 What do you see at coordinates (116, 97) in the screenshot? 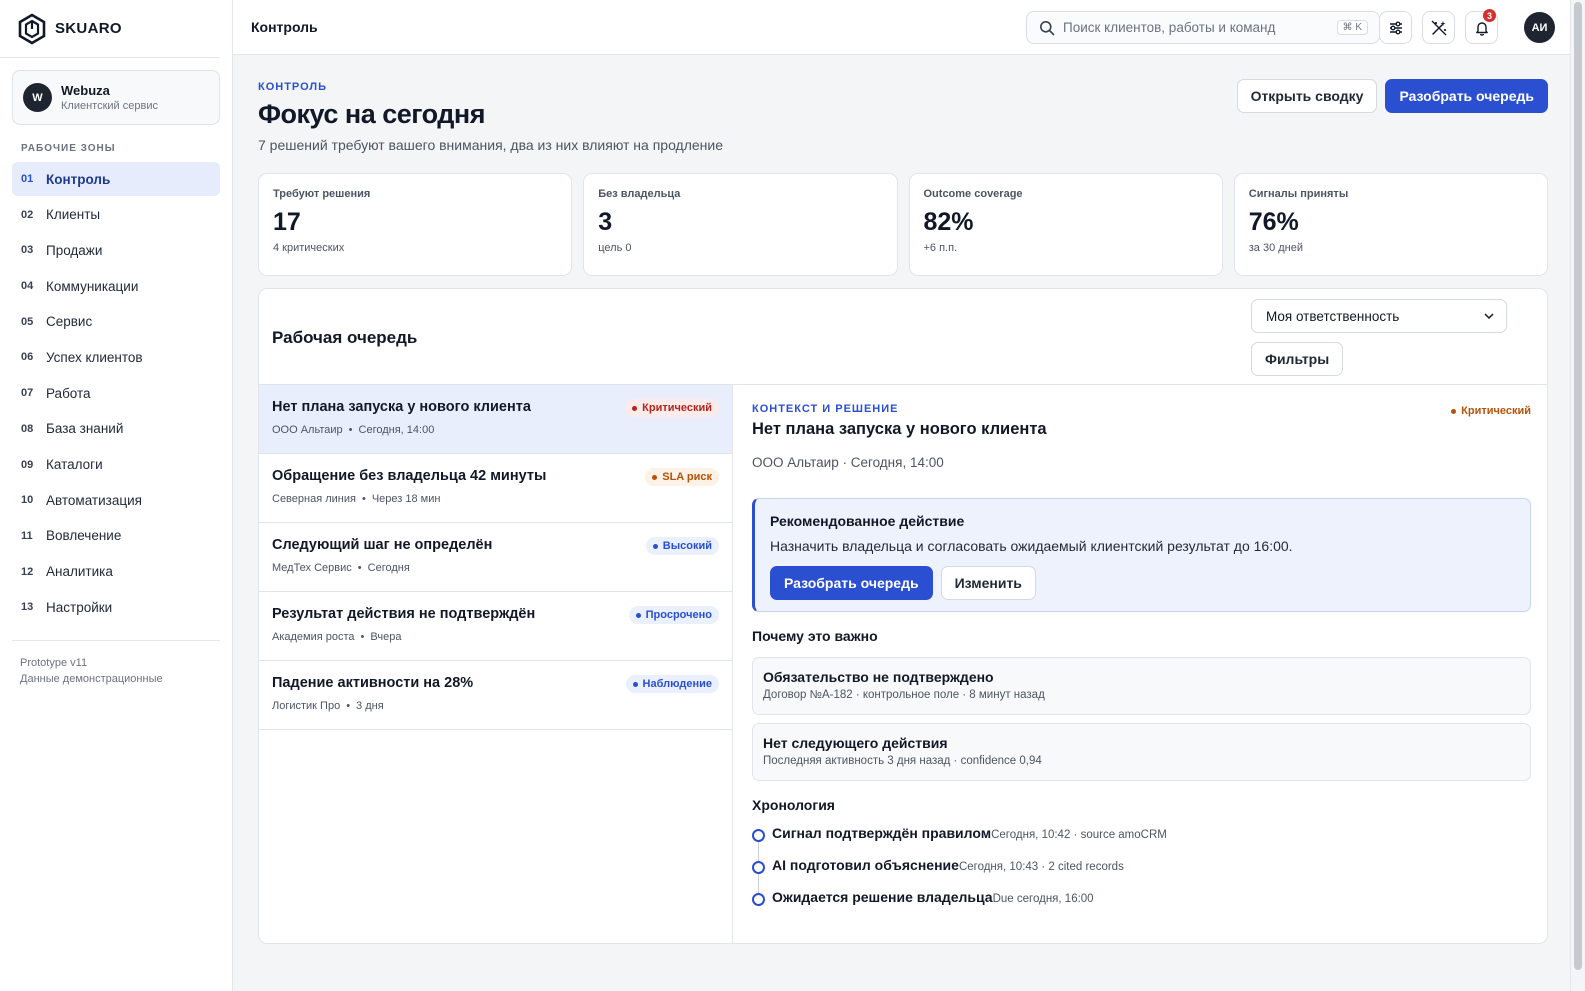
I see `org-switcher: W Webuza Клиентский сервис` at bounding box center [116, 97].